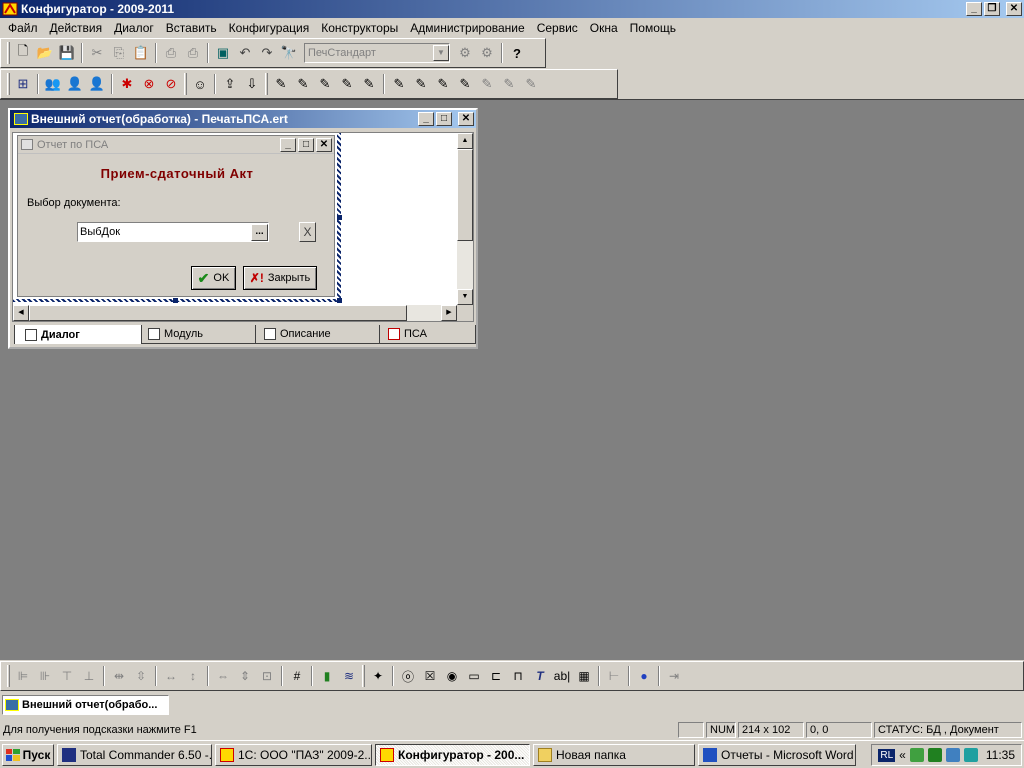 The width and height of the screenshot is (1024, 768). Describe the element at coordinates (349, 676) in the screenshot. I see `layers-icon: ≋` at that location.